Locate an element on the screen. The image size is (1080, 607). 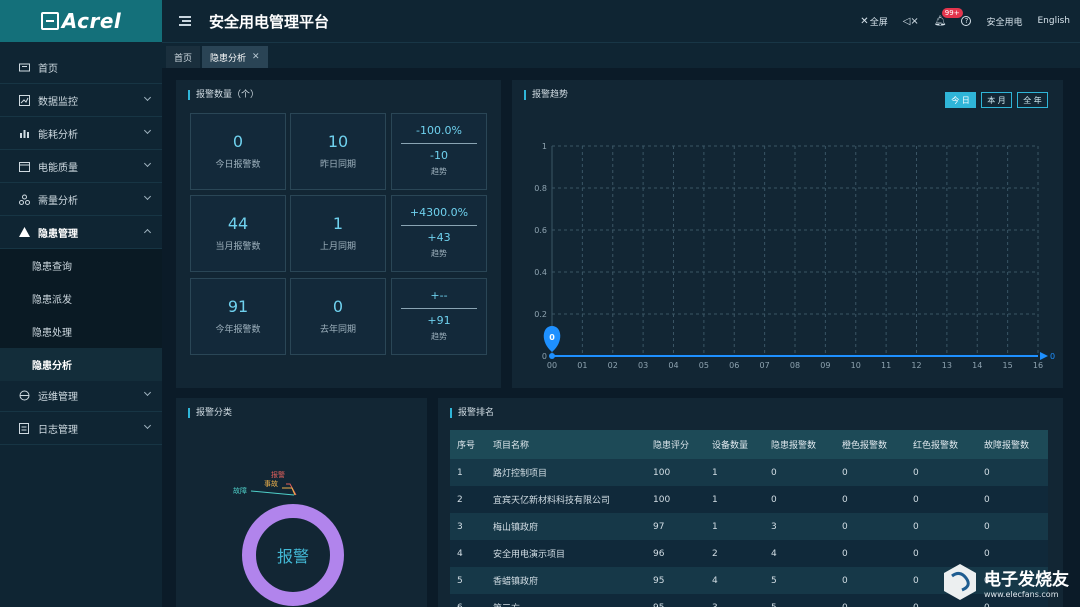
sidebar-subitem-query: 隐患查询 is located at coordinates (81, 265).